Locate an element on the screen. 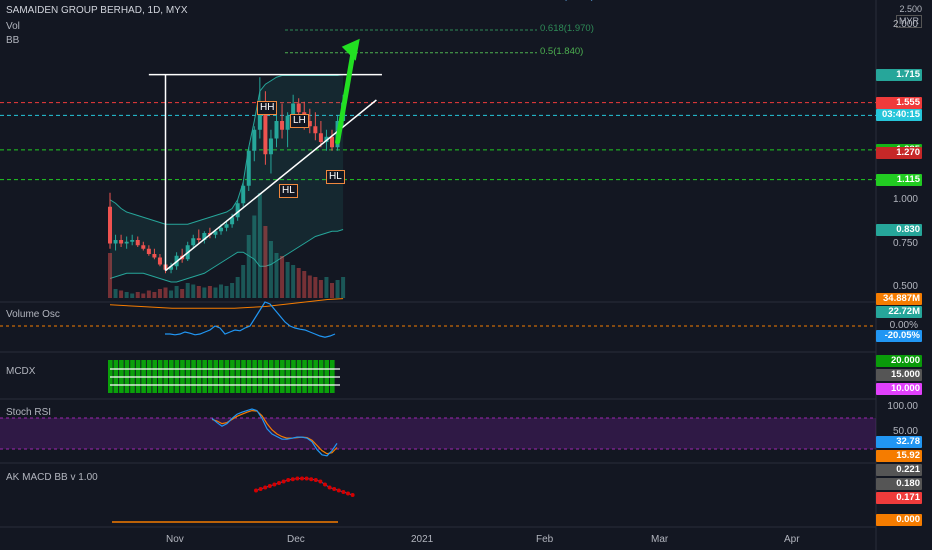 This screenshot has width=932, height=550. price-tag-5: 1.115 is located at coordinates (899, 179).